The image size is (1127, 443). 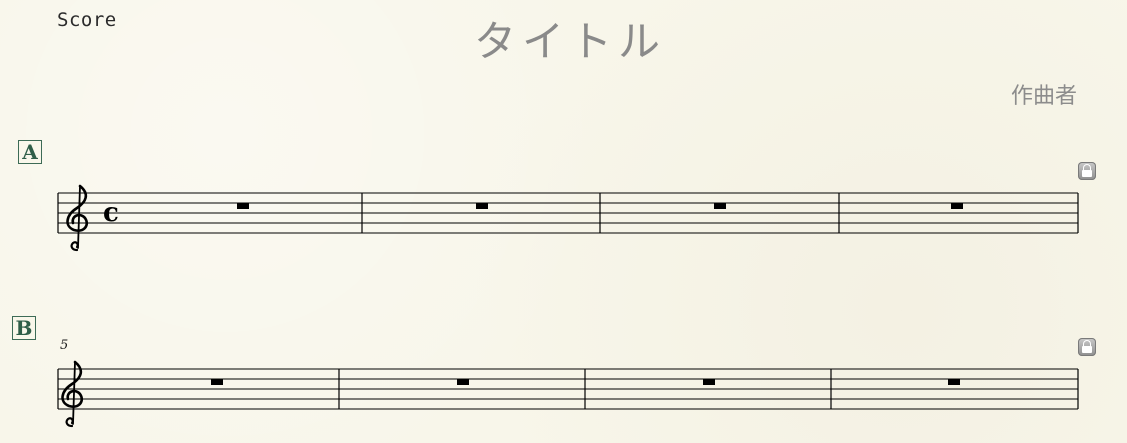 I want to click on measure-number: 5, so click(x=64, y=345).